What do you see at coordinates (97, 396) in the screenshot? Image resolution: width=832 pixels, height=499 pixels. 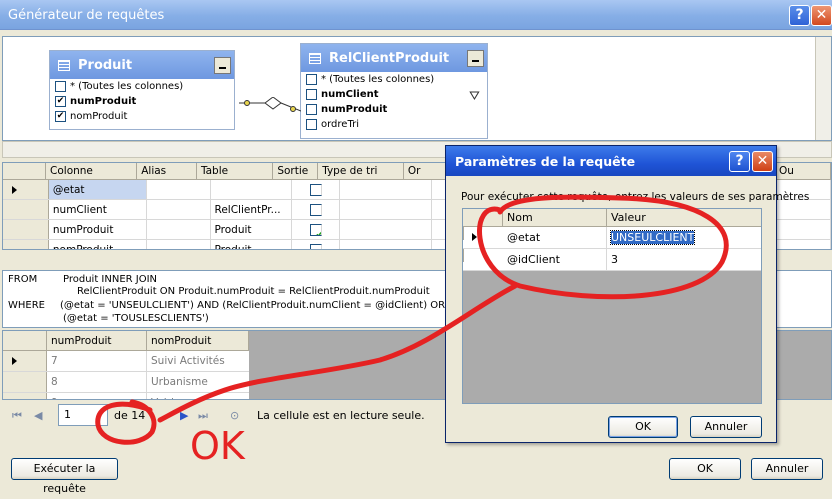 I see `results-cell-numproduit: 9` at bounding box center [97, 396].